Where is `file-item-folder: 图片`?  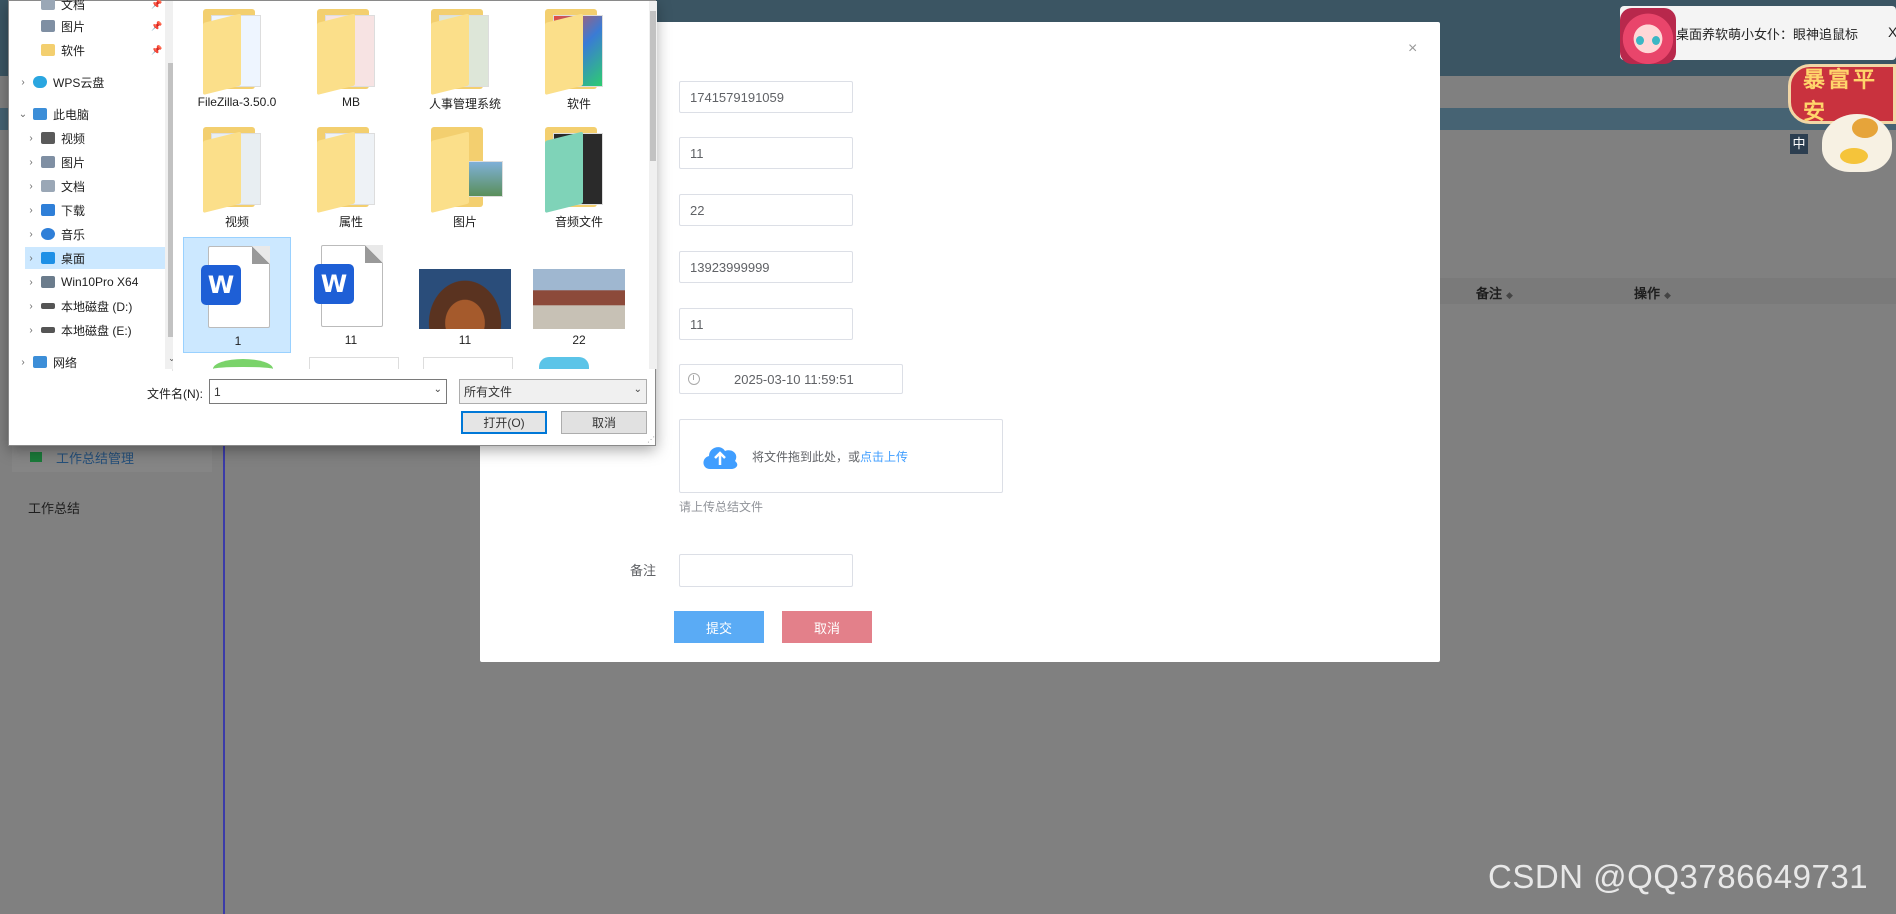
file-item-folder: 图片 is located at coordinates (465, 177).